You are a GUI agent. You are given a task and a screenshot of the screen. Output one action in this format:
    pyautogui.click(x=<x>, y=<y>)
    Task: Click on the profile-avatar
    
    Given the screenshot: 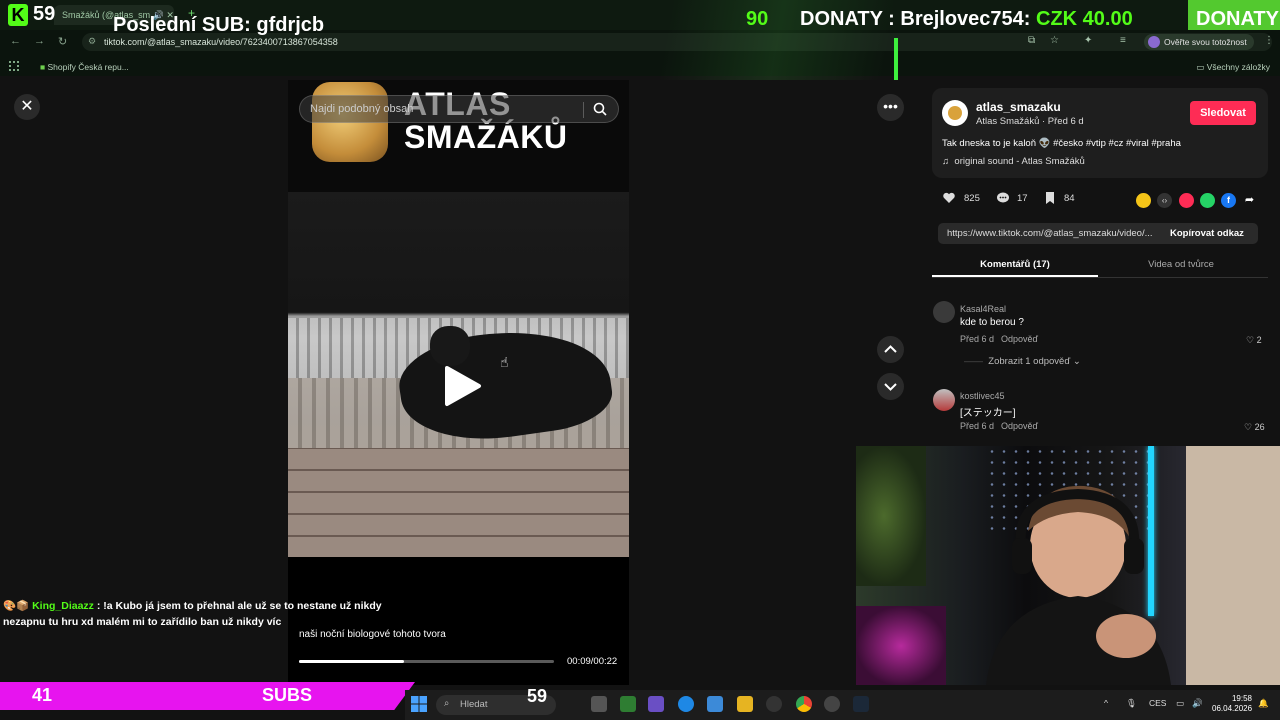 What is the action you would take?
    pyautogui.click(x=1154, y=42)
    